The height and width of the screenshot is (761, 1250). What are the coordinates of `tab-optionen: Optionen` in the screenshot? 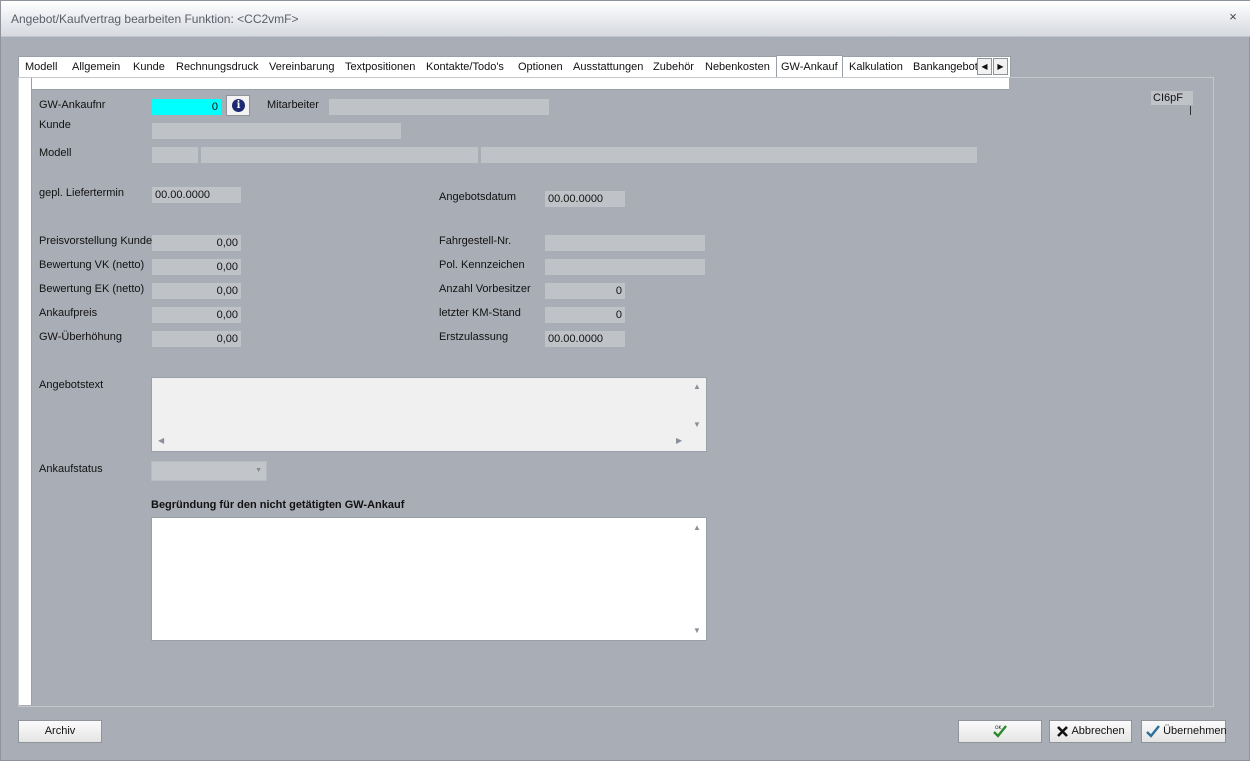 It's located at (540, 67).